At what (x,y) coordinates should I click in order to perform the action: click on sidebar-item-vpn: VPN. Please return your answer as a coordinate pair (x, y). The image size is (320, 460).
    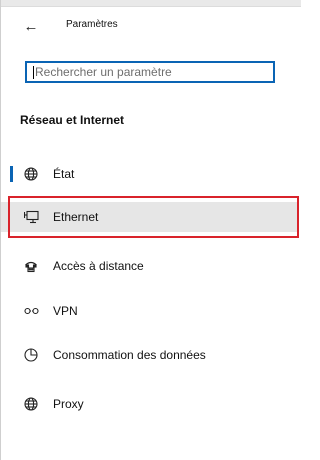
    Looking at the image, I should click on (150, 311).